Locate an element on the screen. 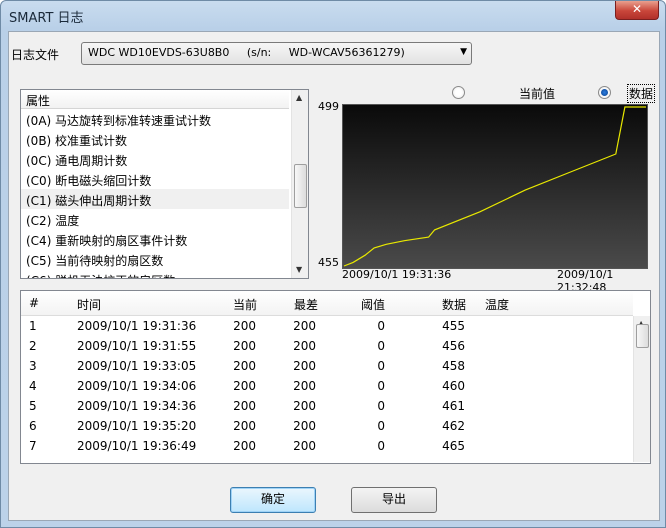 The width and height of the screenshot is (666, 528). table-row: 5 2009/10/1 19:34:36 200 200 0 461 is located at coordinates (327, 406).